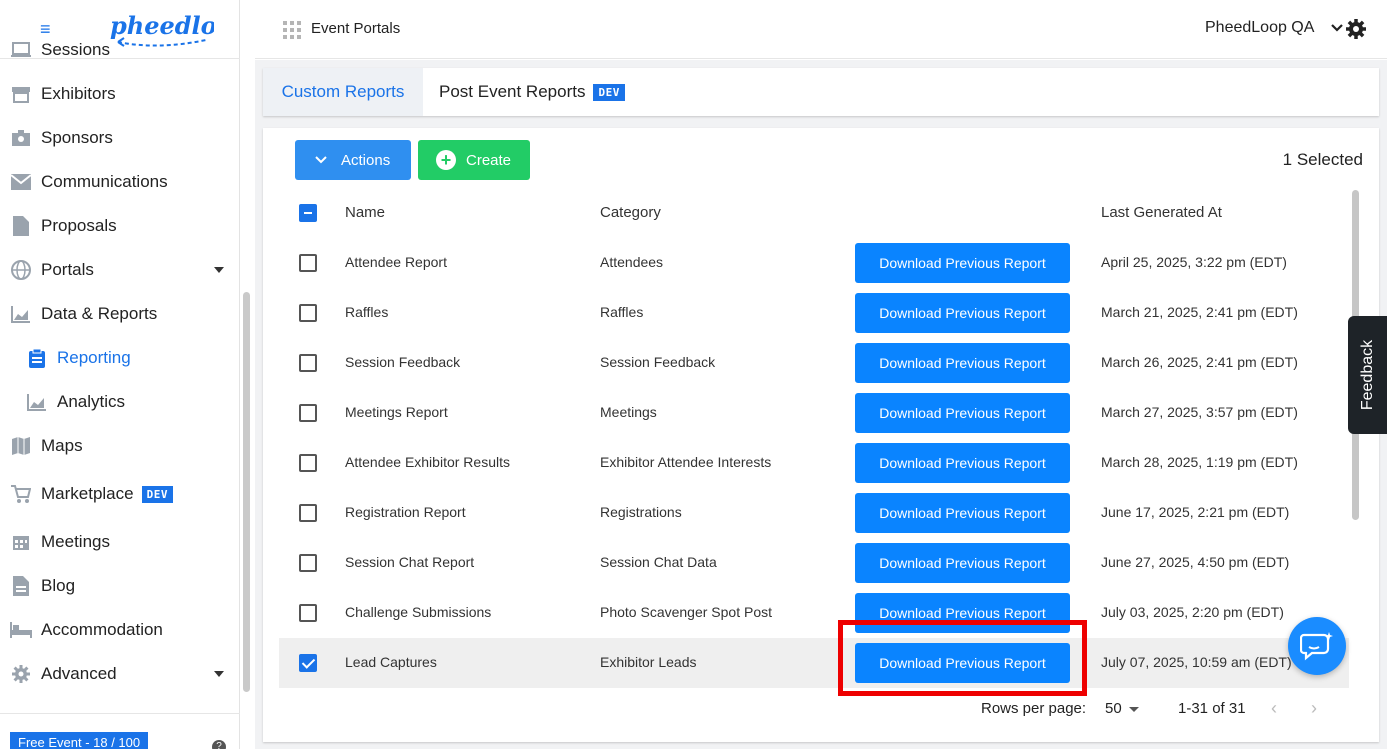  What do you see at coordinates (120, 50) in the screenshot?
I see `sidebar-item-sessions: Sessions` at bounding box center [120, 50].